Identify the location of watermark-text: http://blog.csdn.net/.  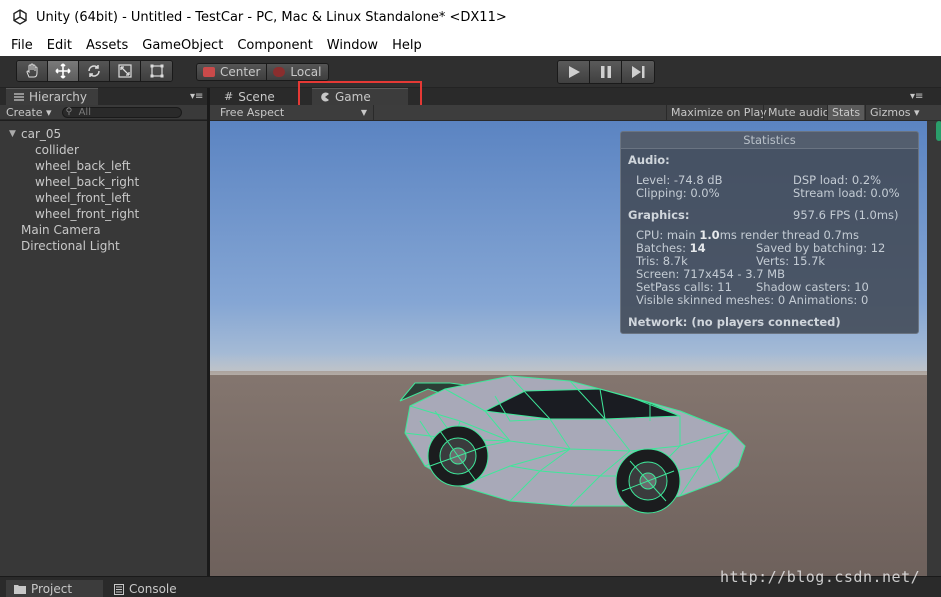
(820, 577).